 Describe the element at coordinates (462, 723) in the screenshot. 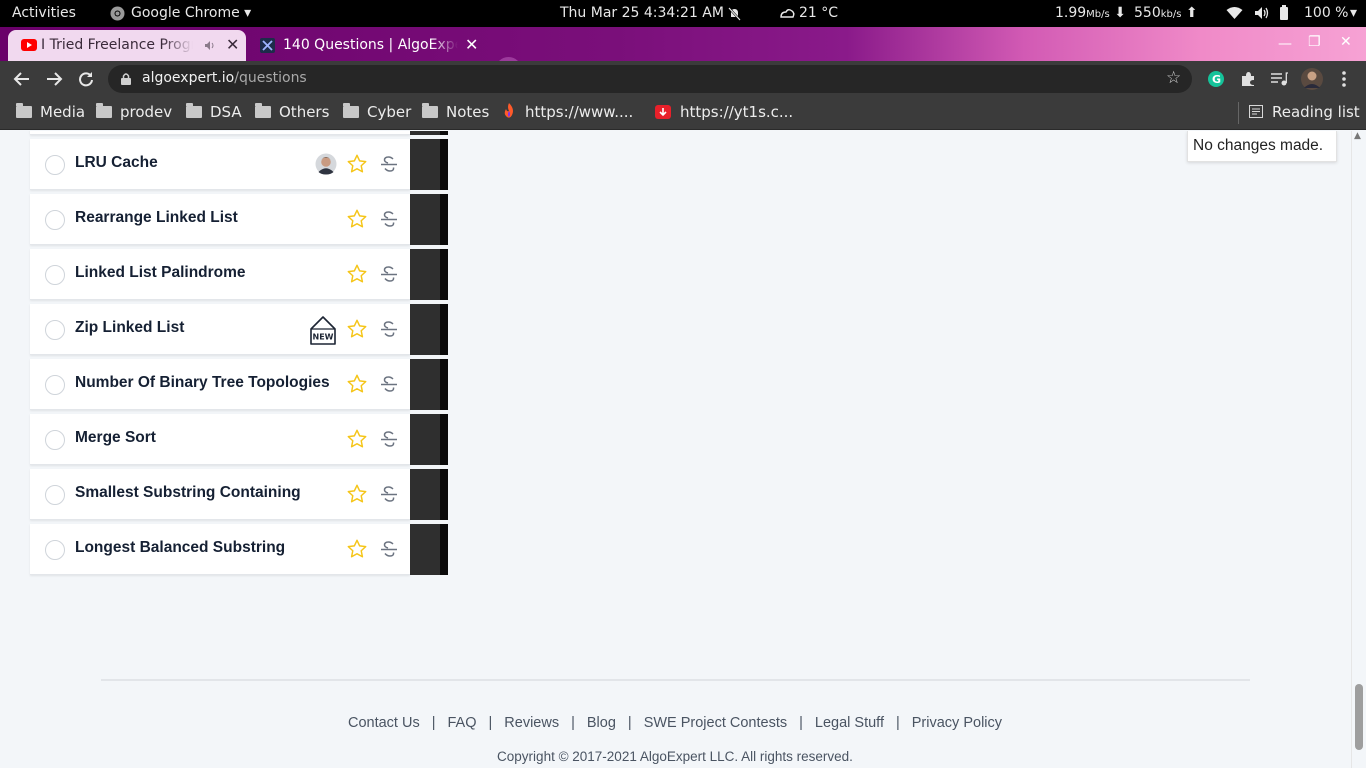

I see `footer-link-faq: FAQ` at that location.